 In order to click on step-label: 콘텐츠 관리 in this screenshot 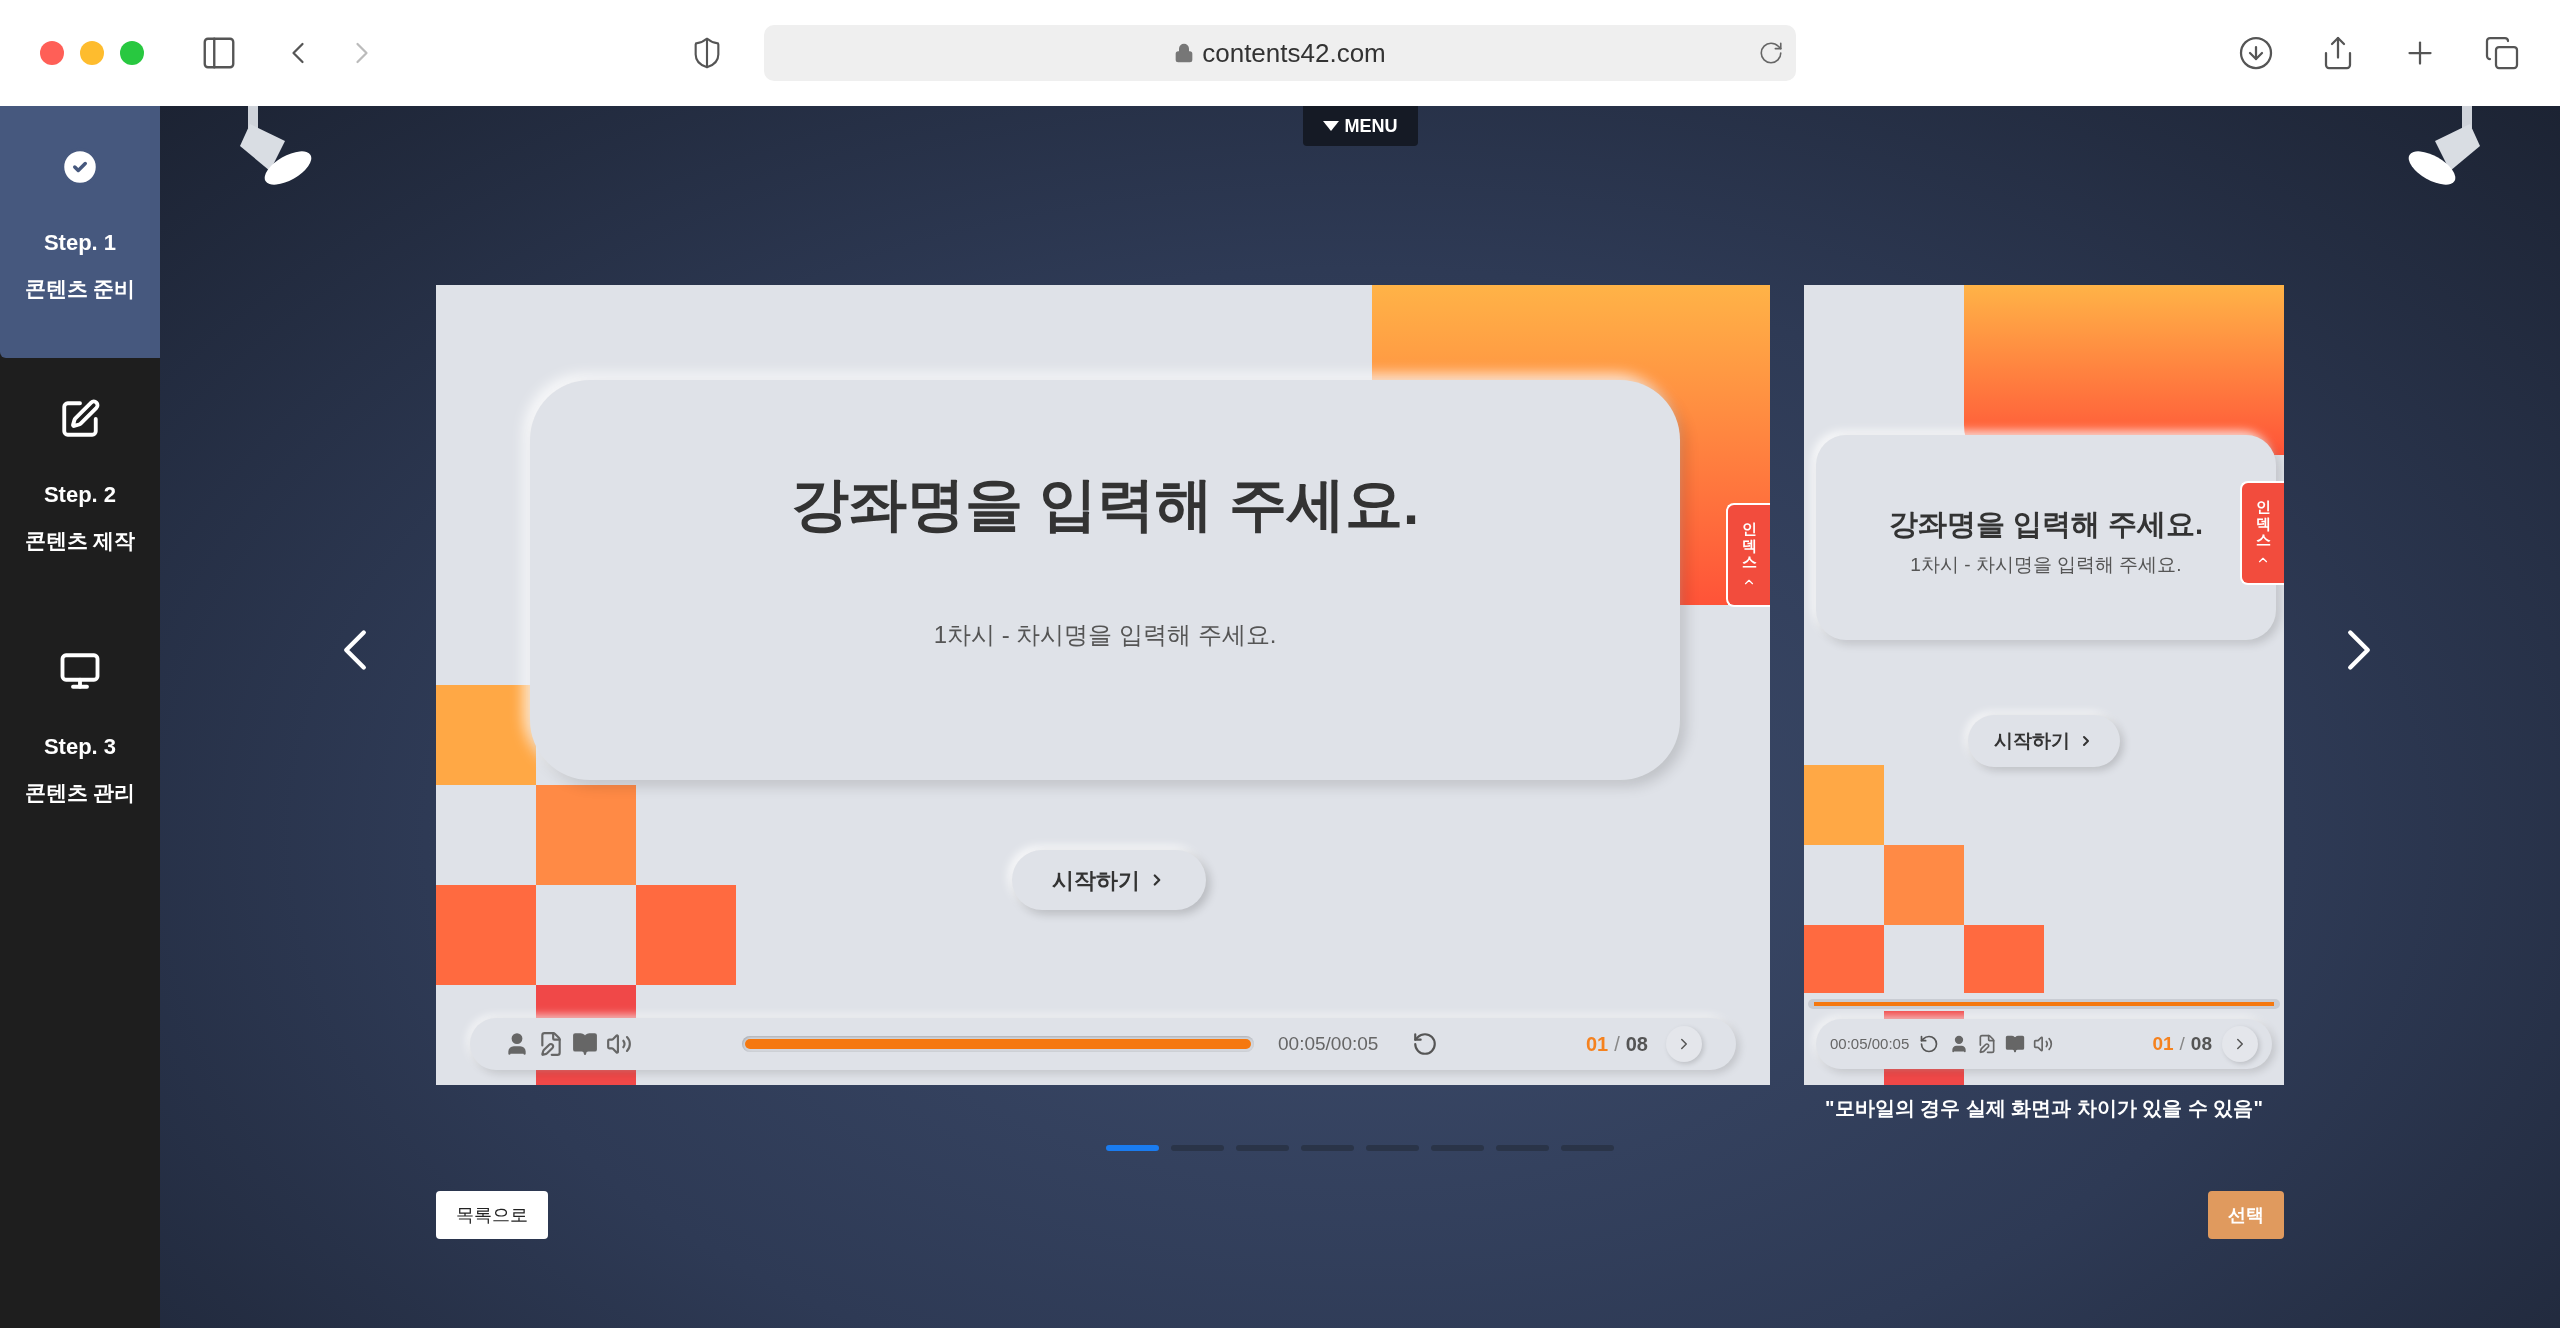, I will do `click(80, 793)`.